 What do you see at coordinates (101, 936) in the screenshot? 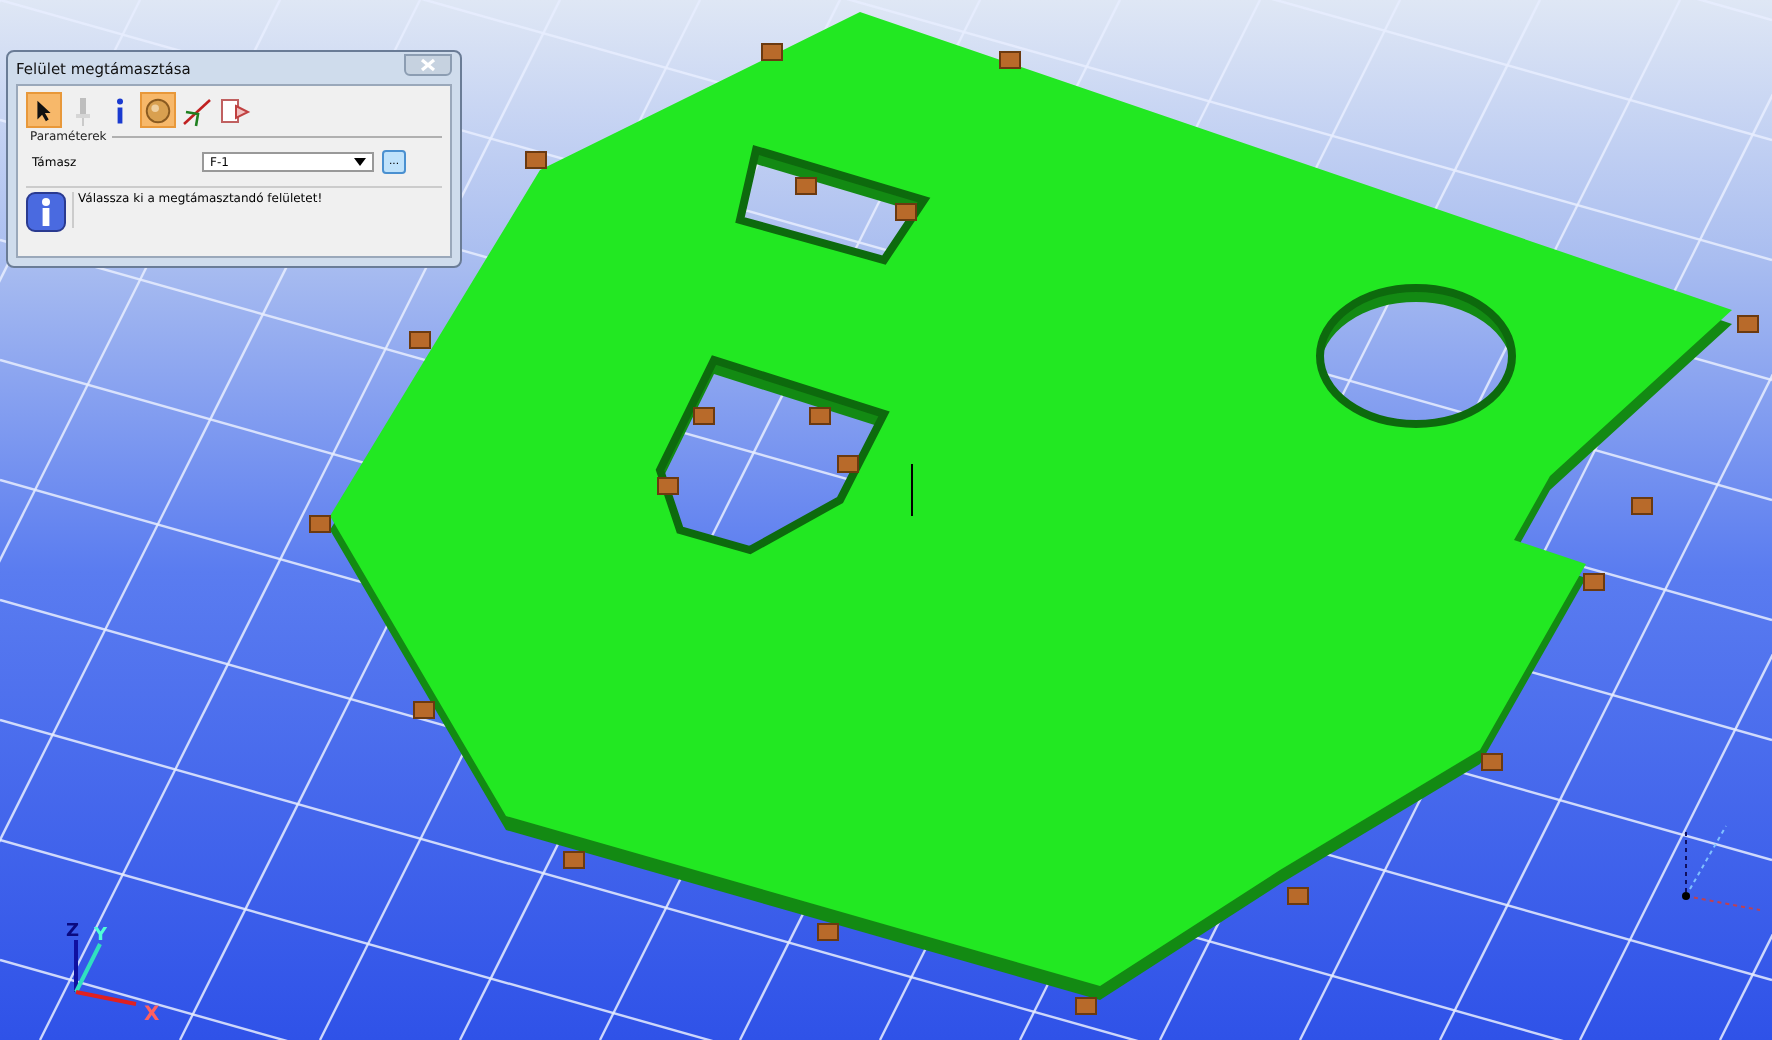
I see `axis-label: Y` at bounding box center [101, 936].